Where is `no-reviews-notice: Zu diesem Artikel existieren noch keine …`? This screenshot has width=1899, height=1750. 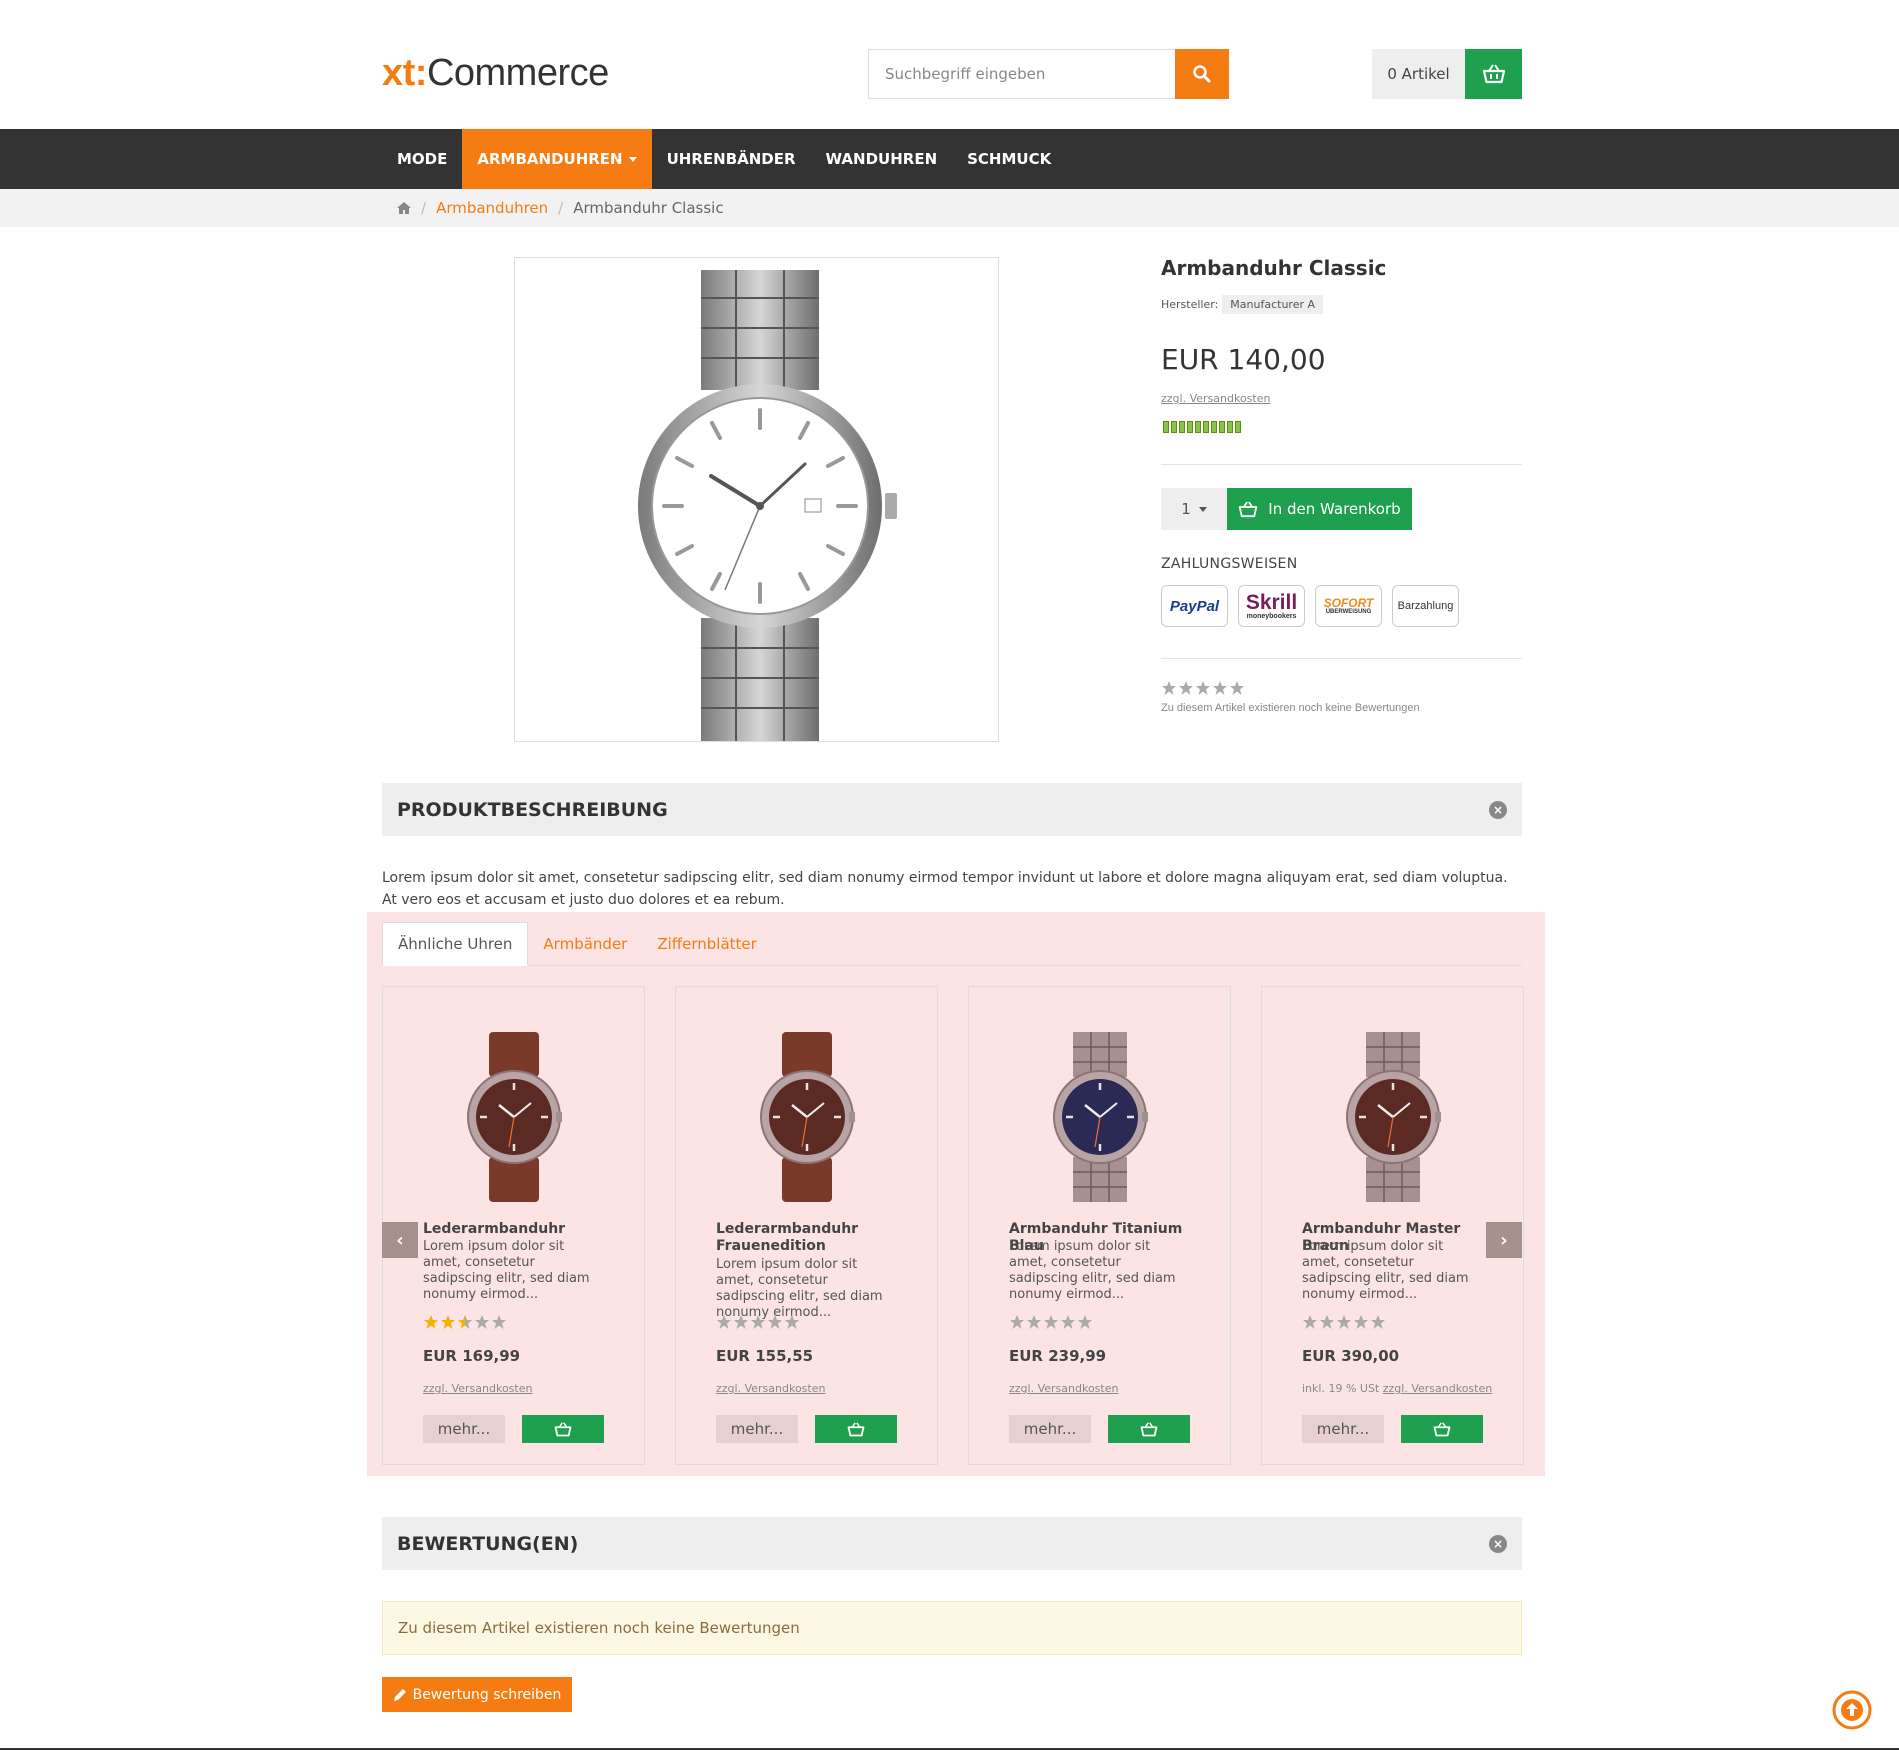 no-reviews-notice: Zu diesem Artikel existieren noch keine … is located at coordinates (952, 1628).